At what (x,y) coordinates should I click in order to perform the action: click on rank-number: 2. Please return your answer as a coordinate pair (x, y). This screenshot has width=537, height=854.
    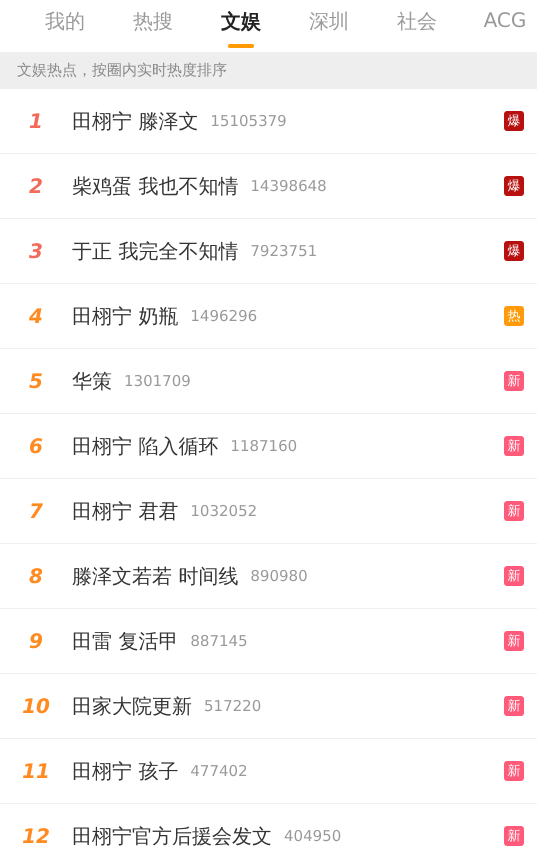
    Looking at the image, I should click on (36, 186).